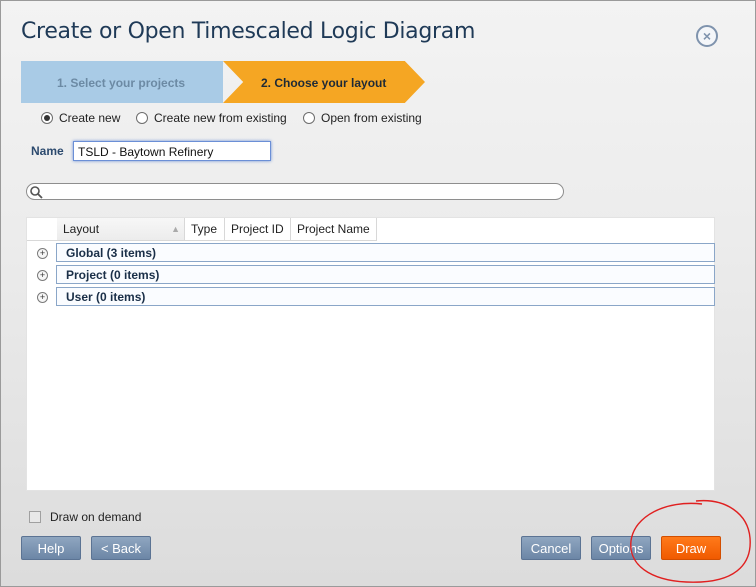  Describe the element at coordinates (121, 229) in the screenshot. I see `column-header-layout: Layout ▲` at that location.